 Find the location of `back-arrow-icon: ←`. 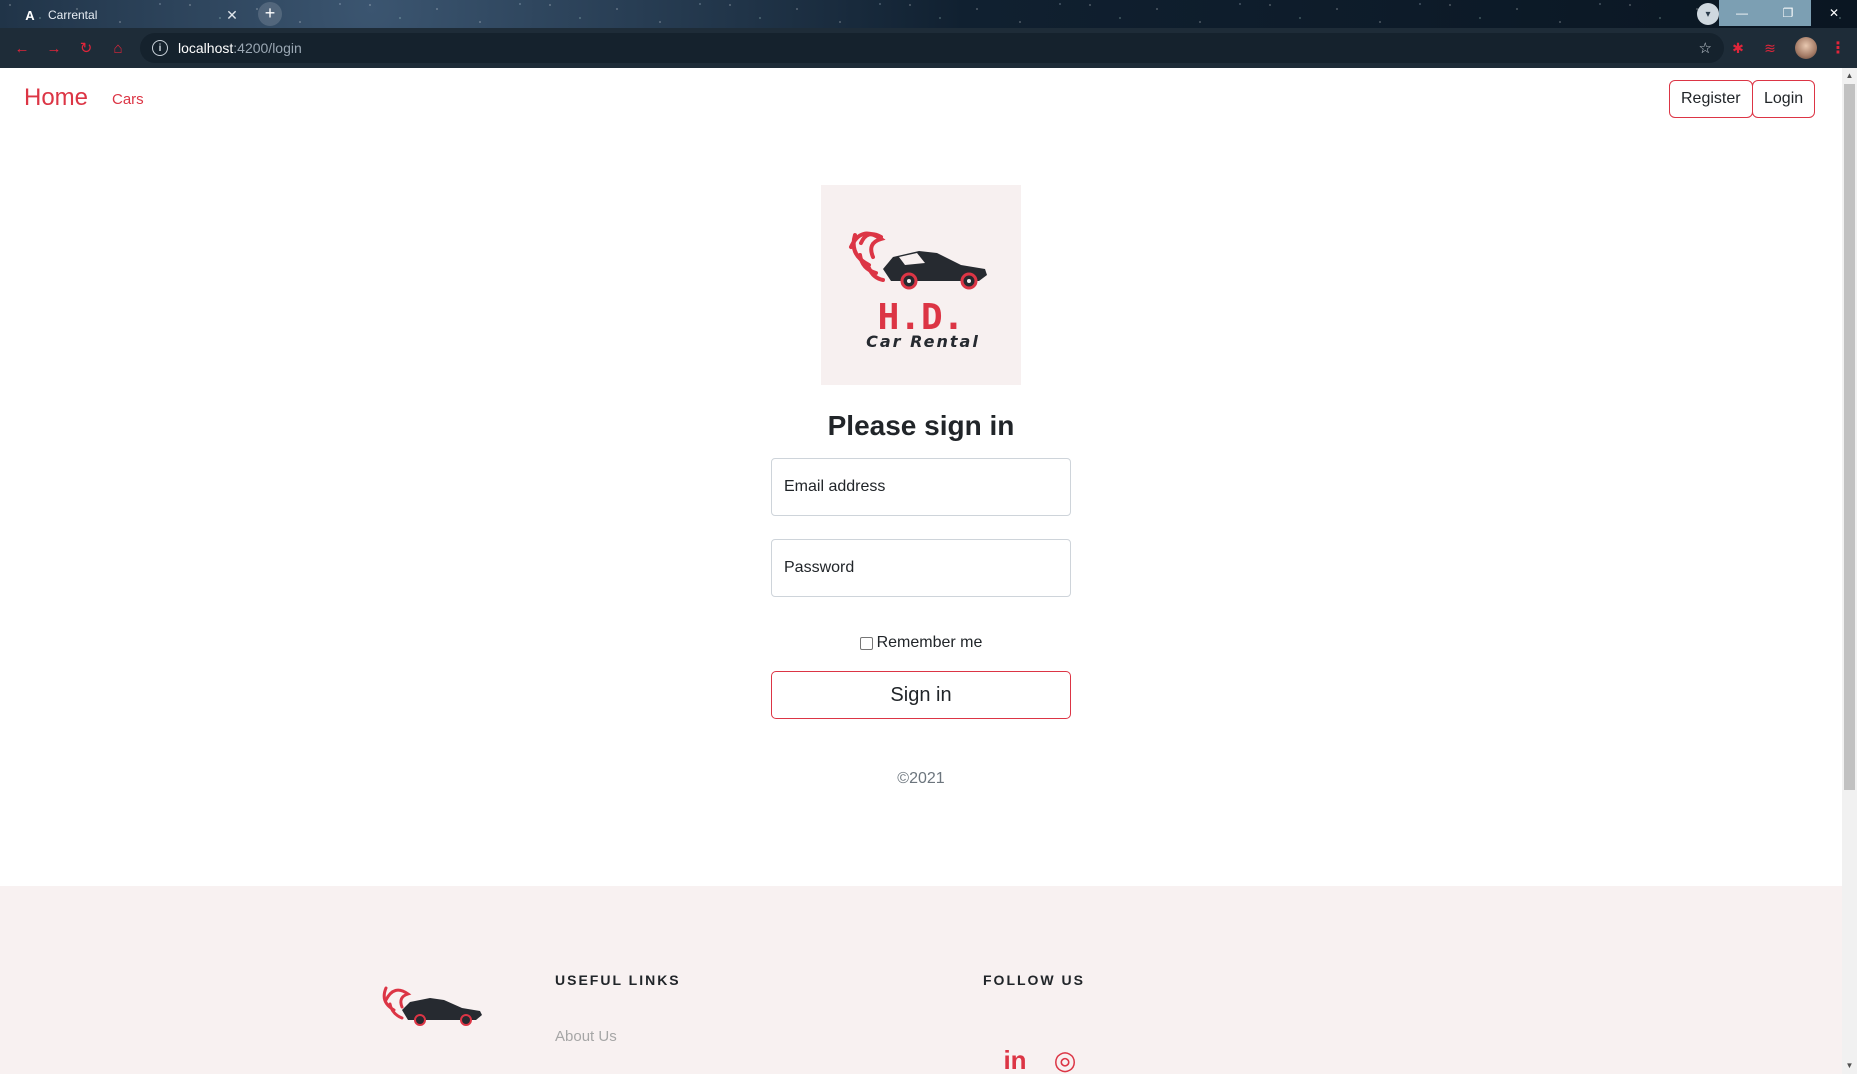

back-arrow-icon: ← is located at coordinates (22, 48).